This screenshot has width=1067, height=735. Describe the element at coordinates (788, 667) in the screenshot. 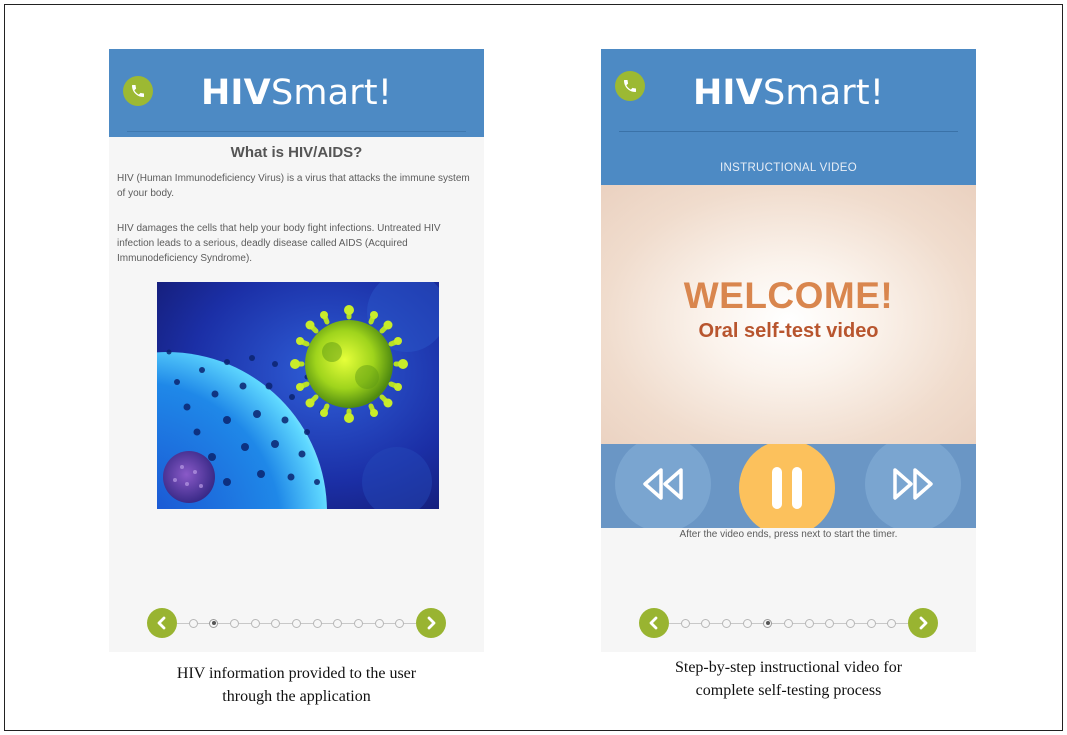

I see `caption-right-line-1: Step-by-step instructional video for` at that location.